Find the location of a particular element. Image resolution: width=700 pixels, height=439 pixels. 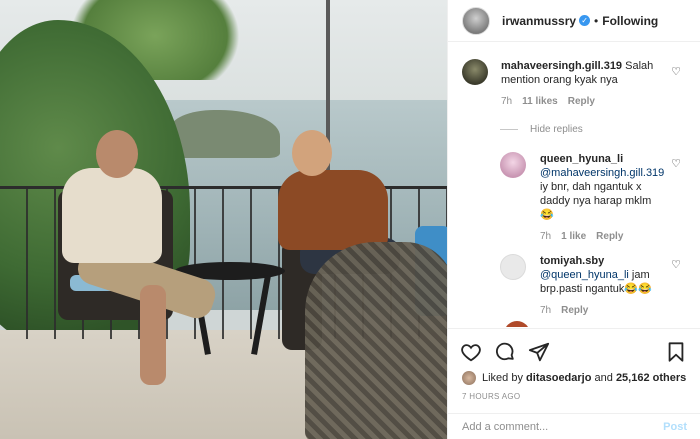

comment-likes: 11 likes is located at coordinates (540, 102).